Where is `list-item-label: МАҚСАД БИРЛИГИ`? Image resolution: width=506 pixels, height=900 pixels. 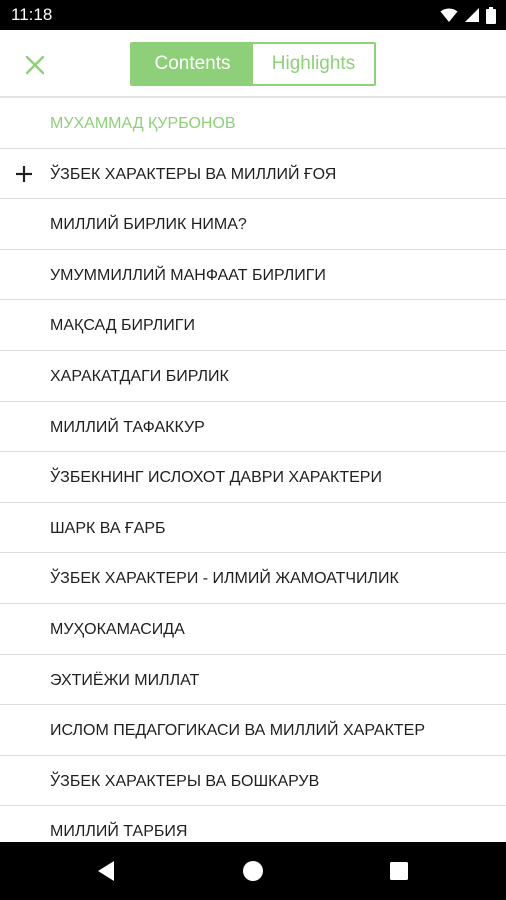 list-item-label: МАҚСАД БИРЛИГИ is located at coordinates (122, 326).